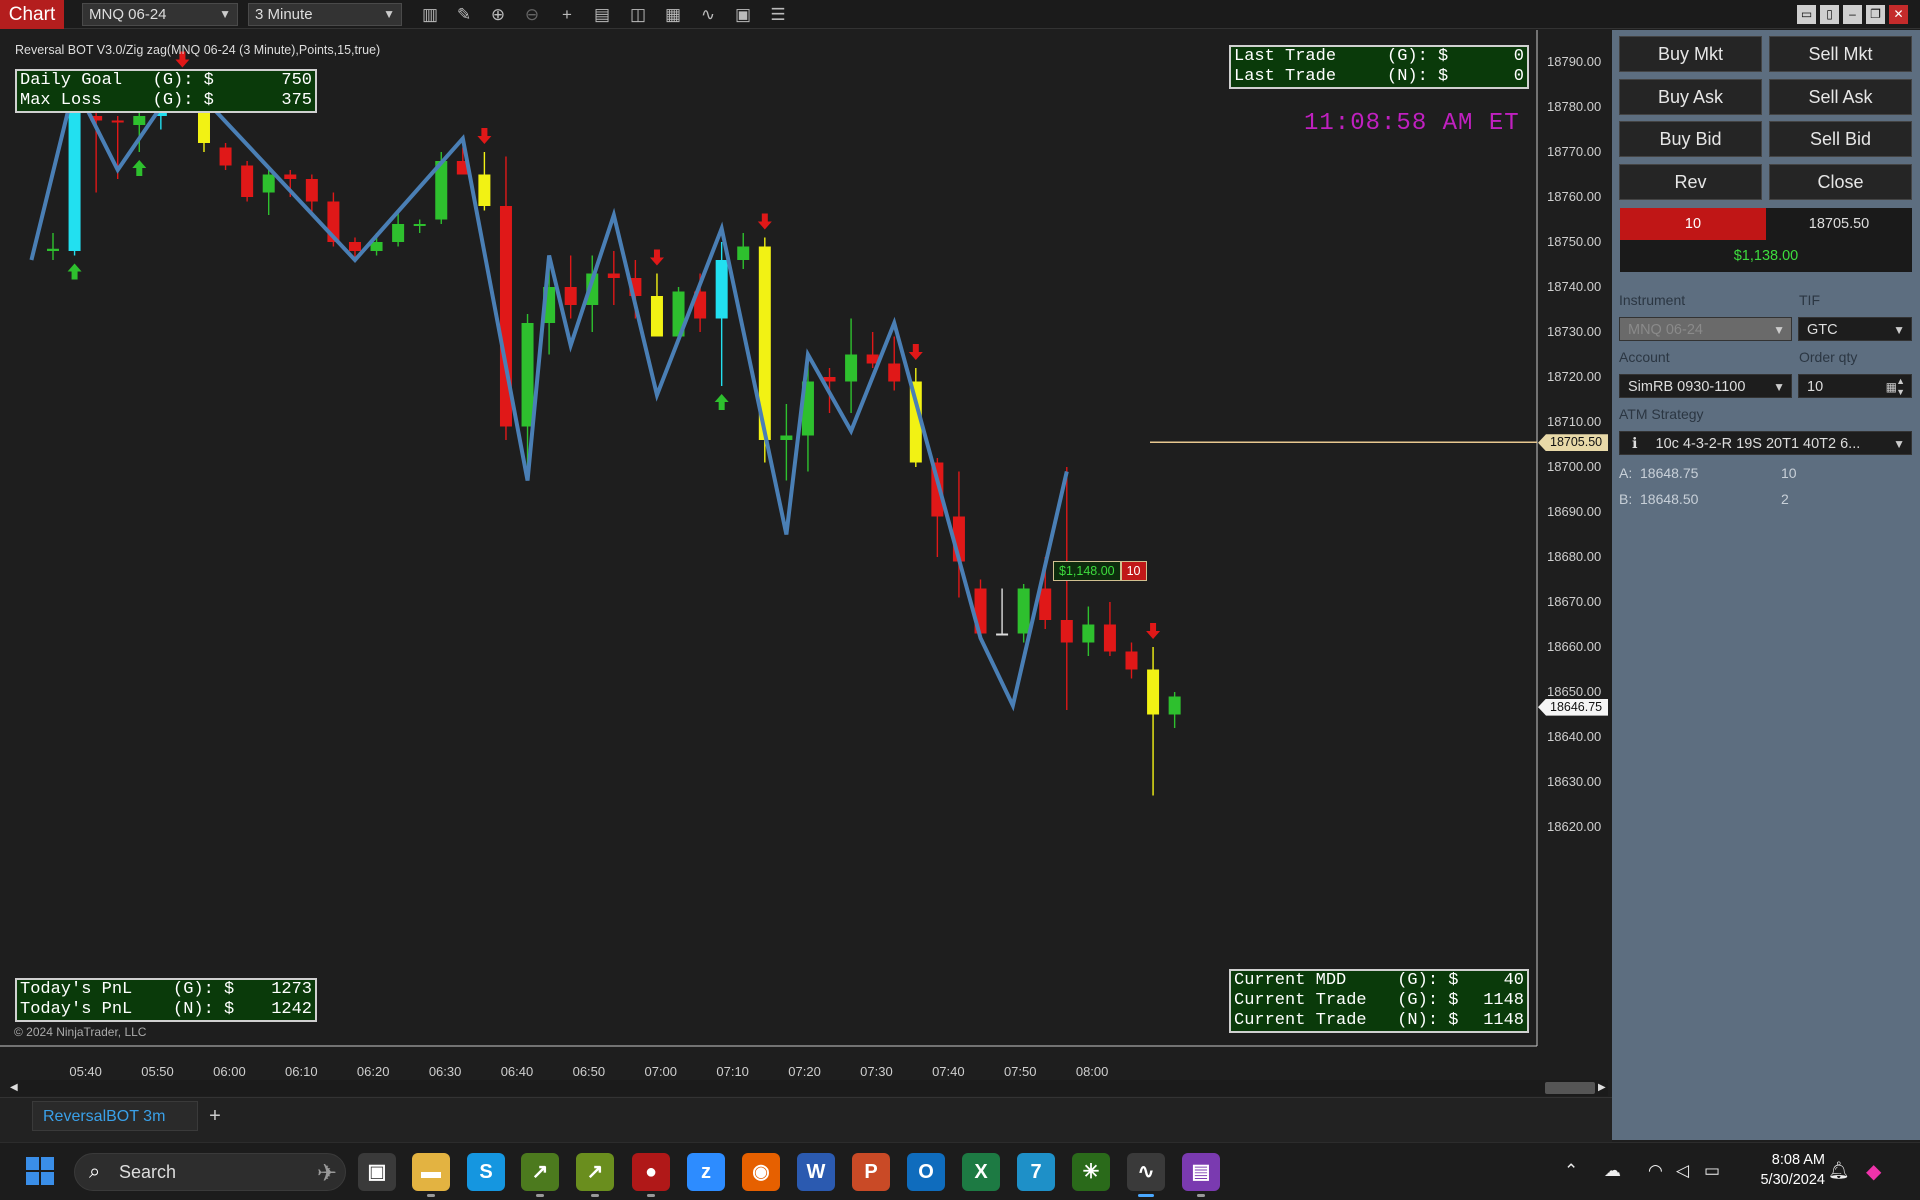 The image size is (1920, 1200). Describe the element at coordinates (1705, 329) in the screenshot. I see `instrument-select: MNQ 06-24 ▼` at that location.